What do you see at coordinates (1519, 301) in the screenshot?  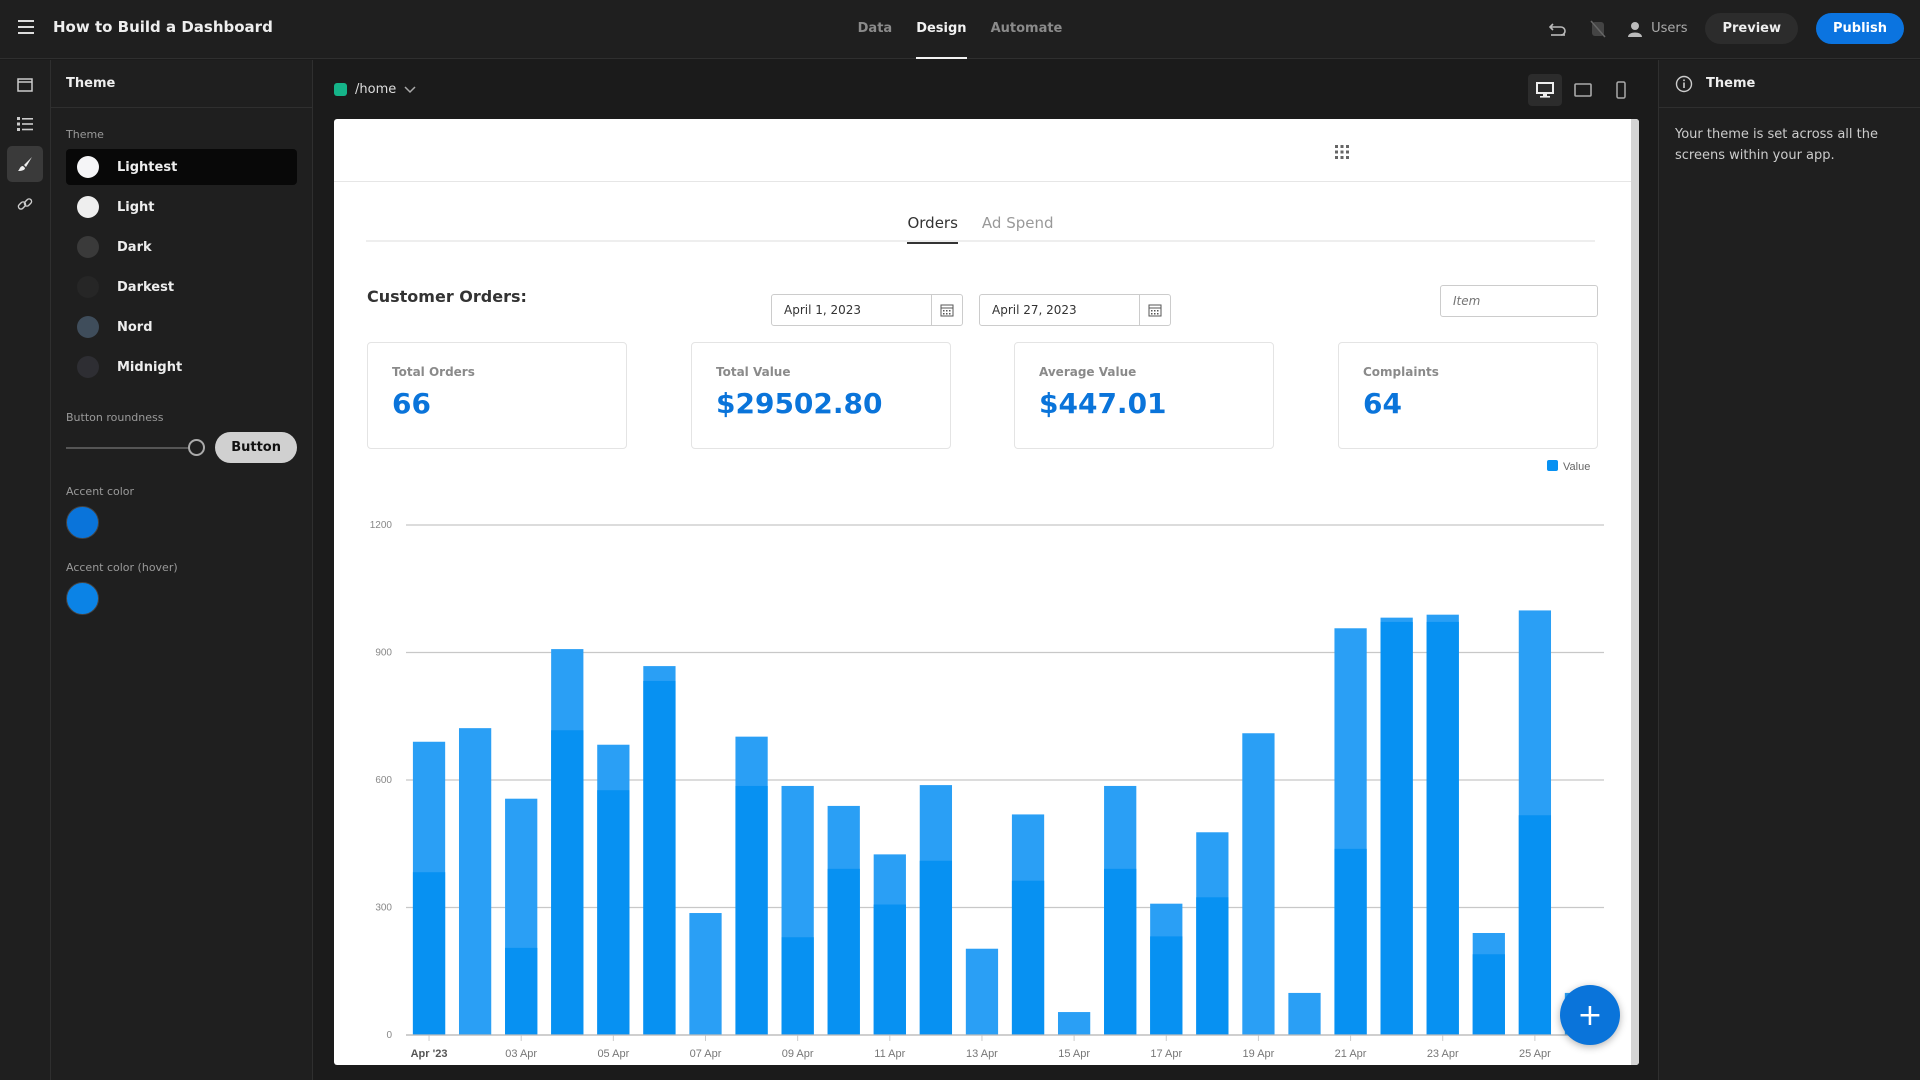 I see `item-filter-input` at bounding box center [1519, 301].